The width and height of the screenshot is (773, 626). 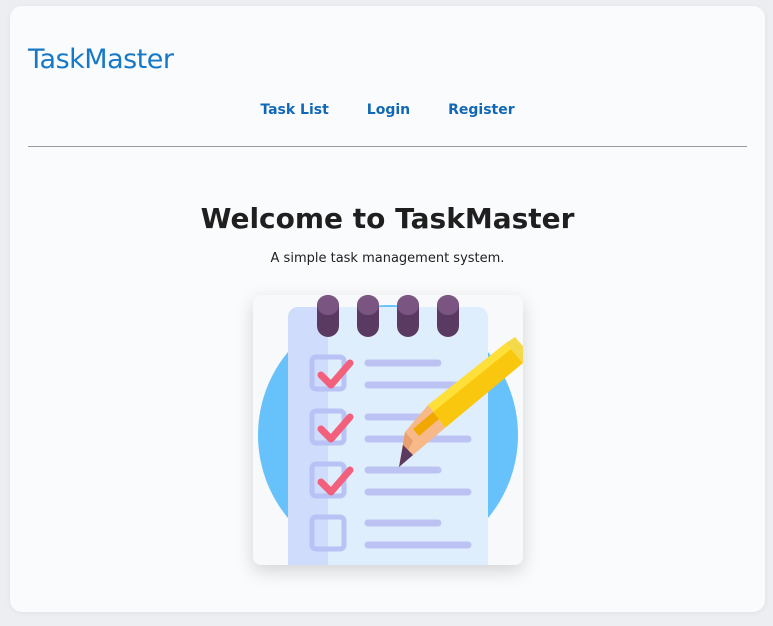 What do you see at coordinates (387, 146) in the screenshot?
I see `header-divider` at bounding box center [387, 146].